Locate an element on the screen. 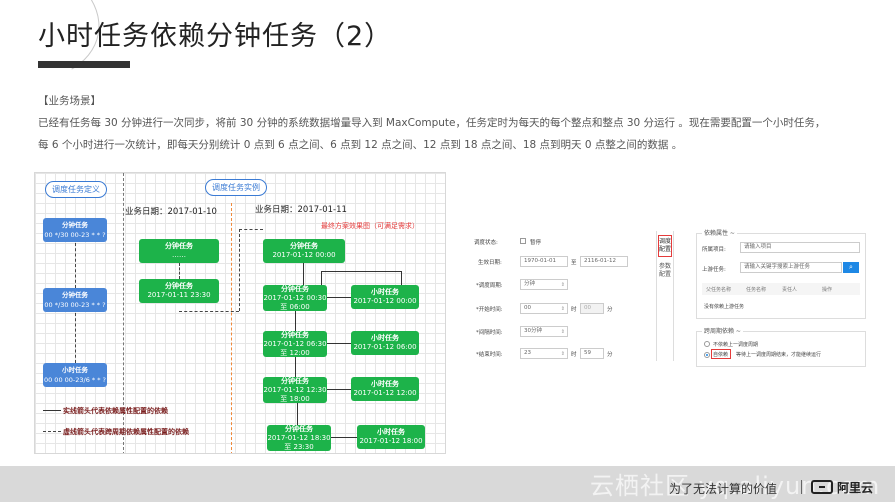 This screenshot has width=895, height=502. date-from-field: 1970-01-01 is located at coordinates (544, 261).